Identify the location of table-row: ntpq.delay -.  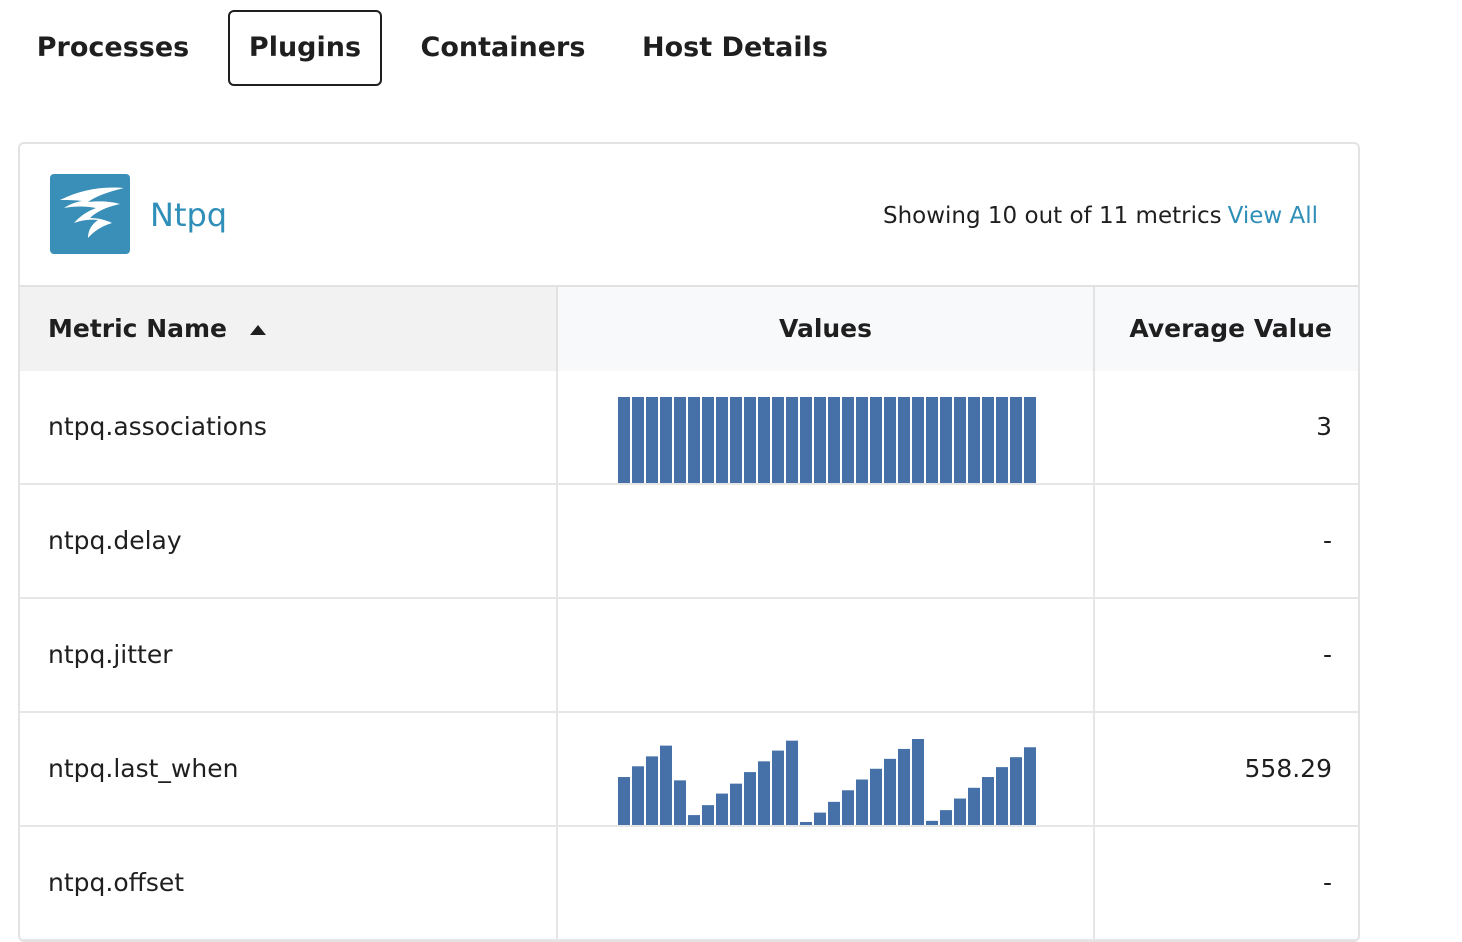
(689, 542).